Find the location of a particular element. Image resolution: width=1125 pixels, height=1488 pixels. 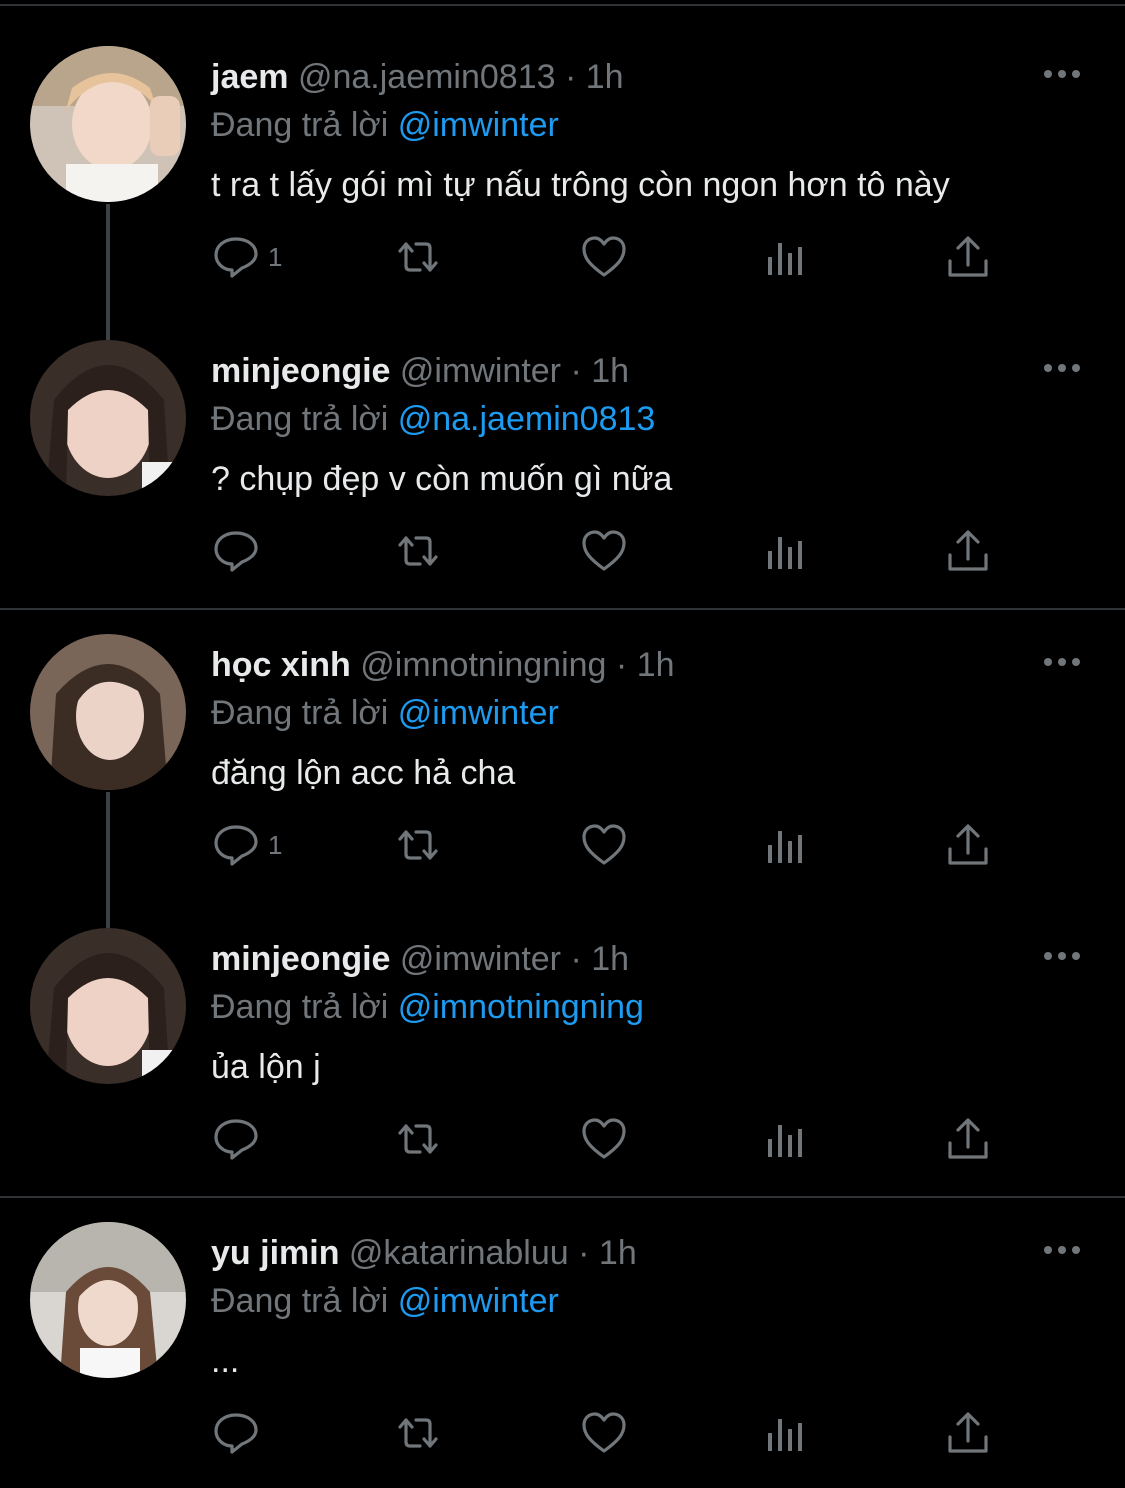

tweet-text: ? chụp đẹp v còn muốn gì nữa is located at coordinates (442, 479).